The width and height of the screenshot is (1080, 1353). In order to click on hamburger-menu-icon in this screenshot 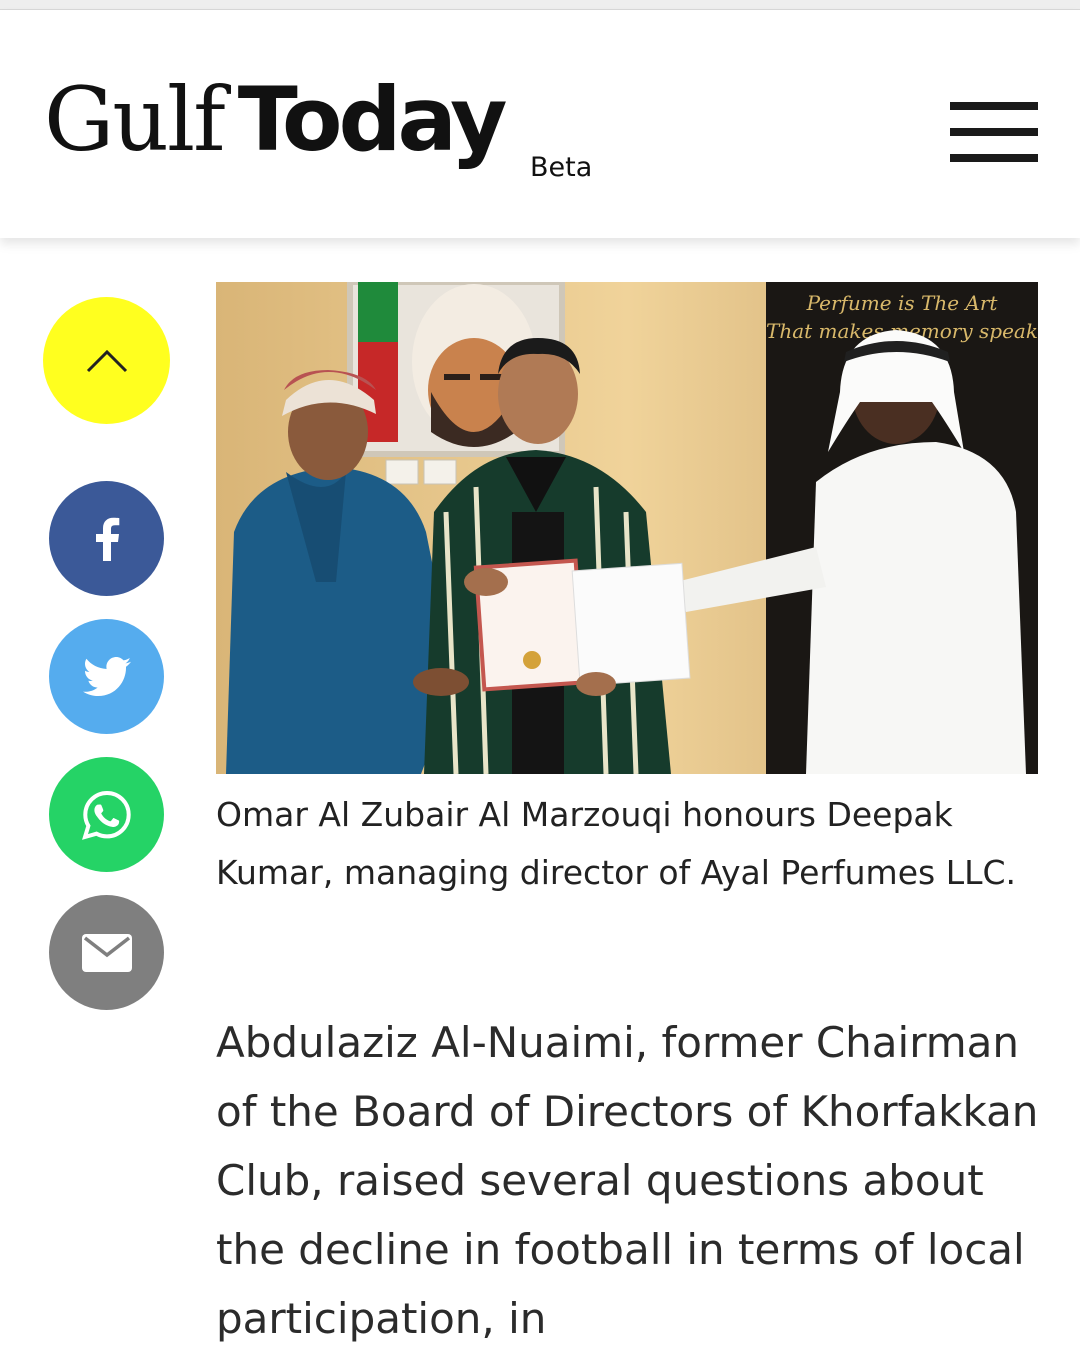, I will do `click(995, 135)`.